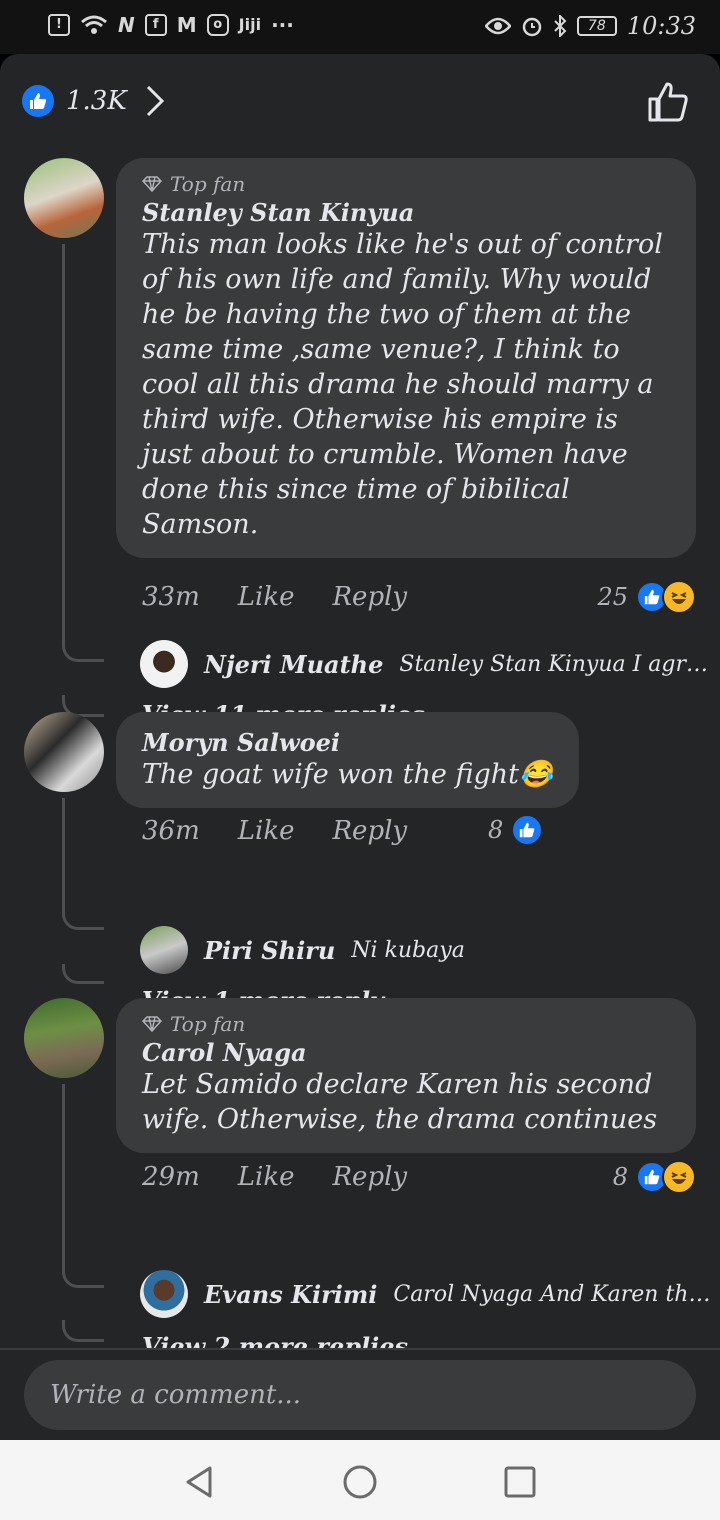  I want to click on post-reactions-summary: 1.3K, so click(93, 101).